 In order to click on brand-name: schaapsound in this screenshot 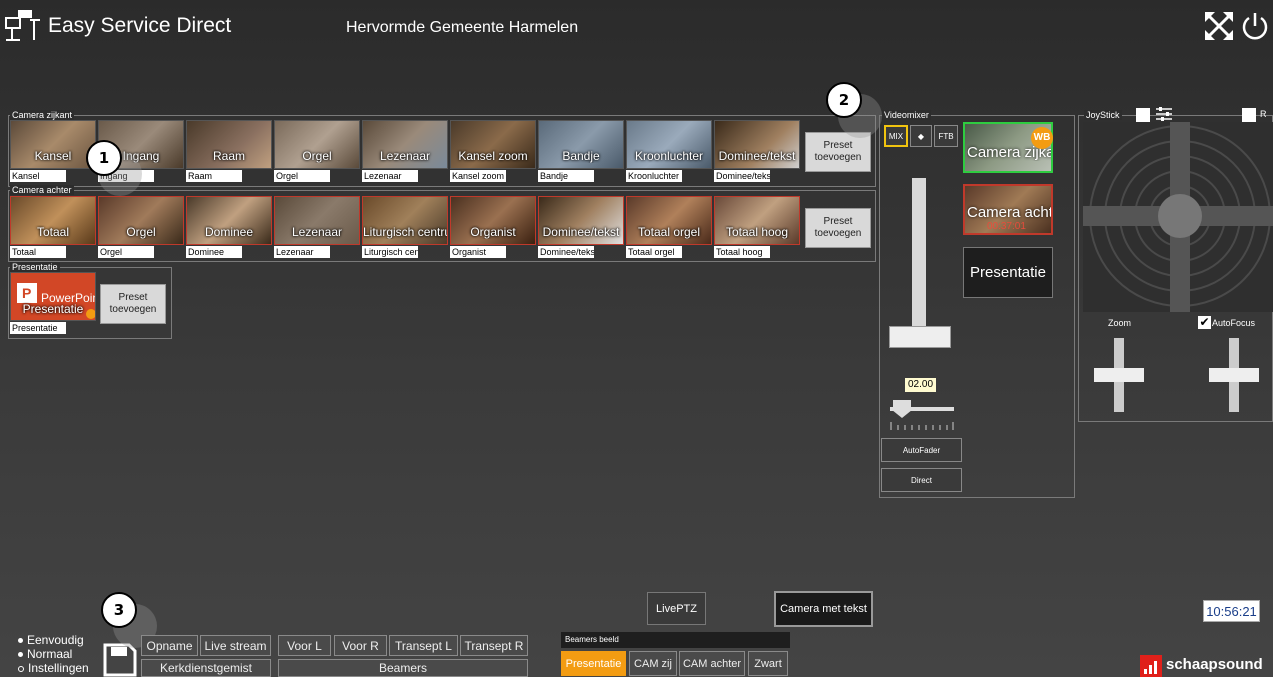, I will do `click(1214, 664)`.